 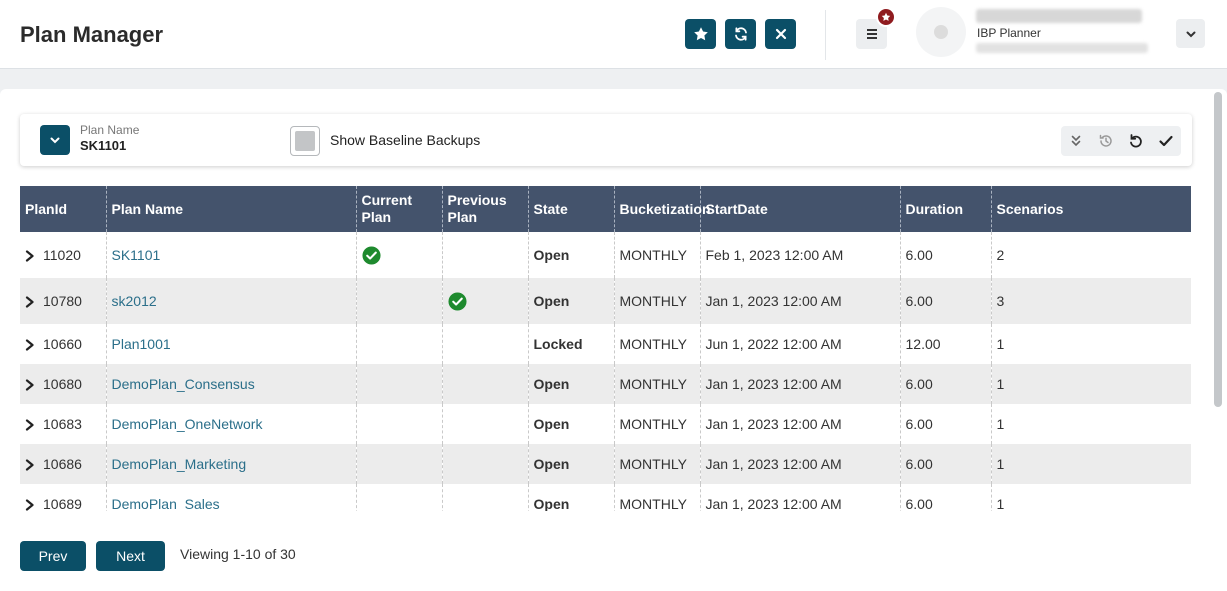 I want to click on column-header-bucketization: Bucketization, so click(x=662, y=209).